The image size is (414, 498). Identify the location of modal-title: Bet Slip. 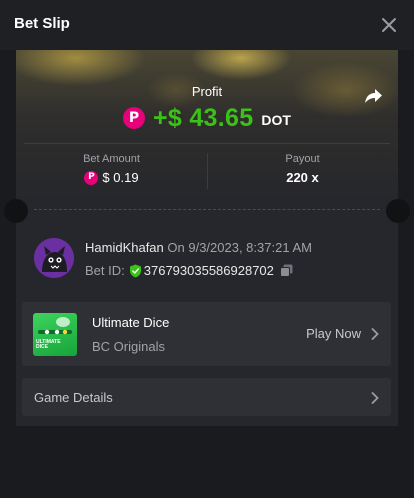
(42, 23).